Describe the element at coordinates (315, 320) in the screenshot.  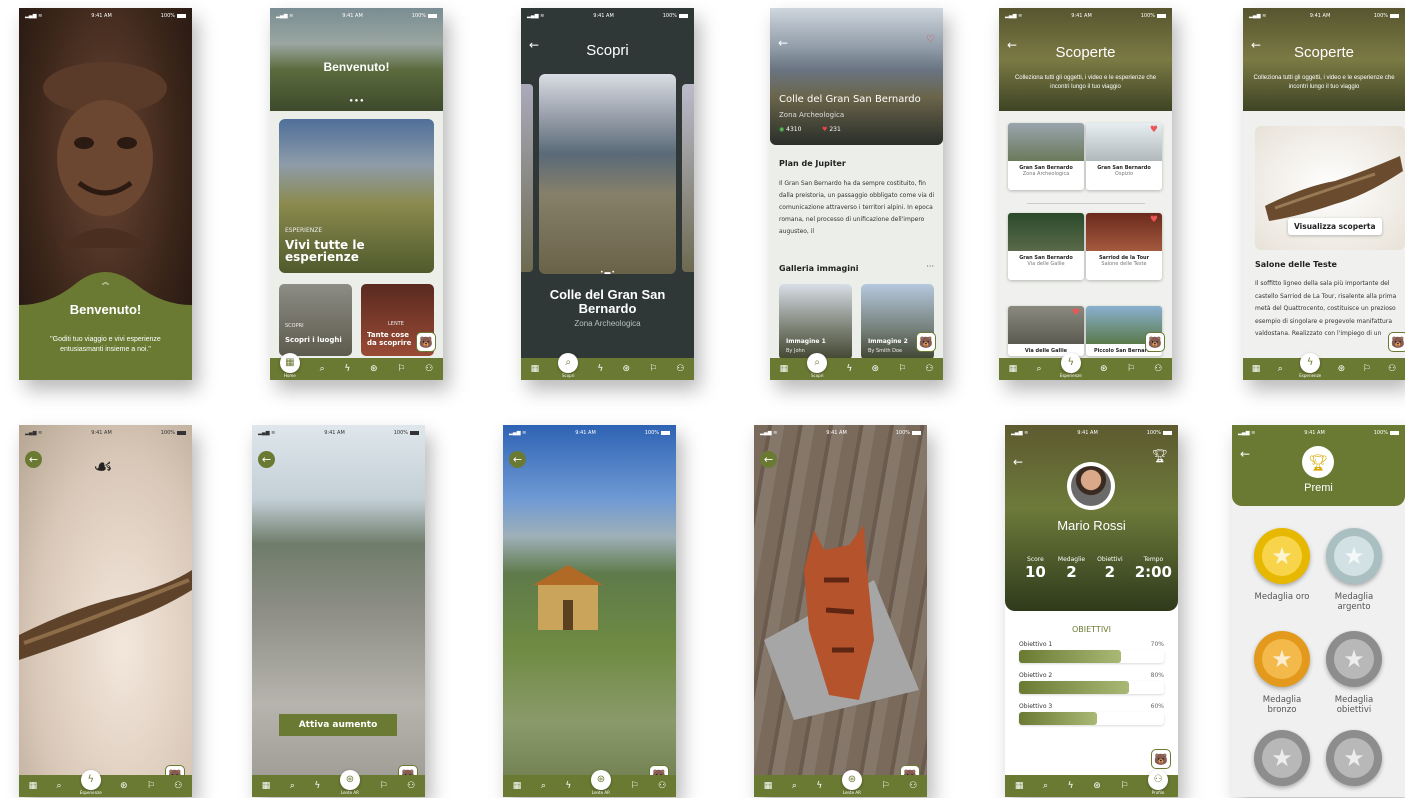
I see `places-card` at that location.